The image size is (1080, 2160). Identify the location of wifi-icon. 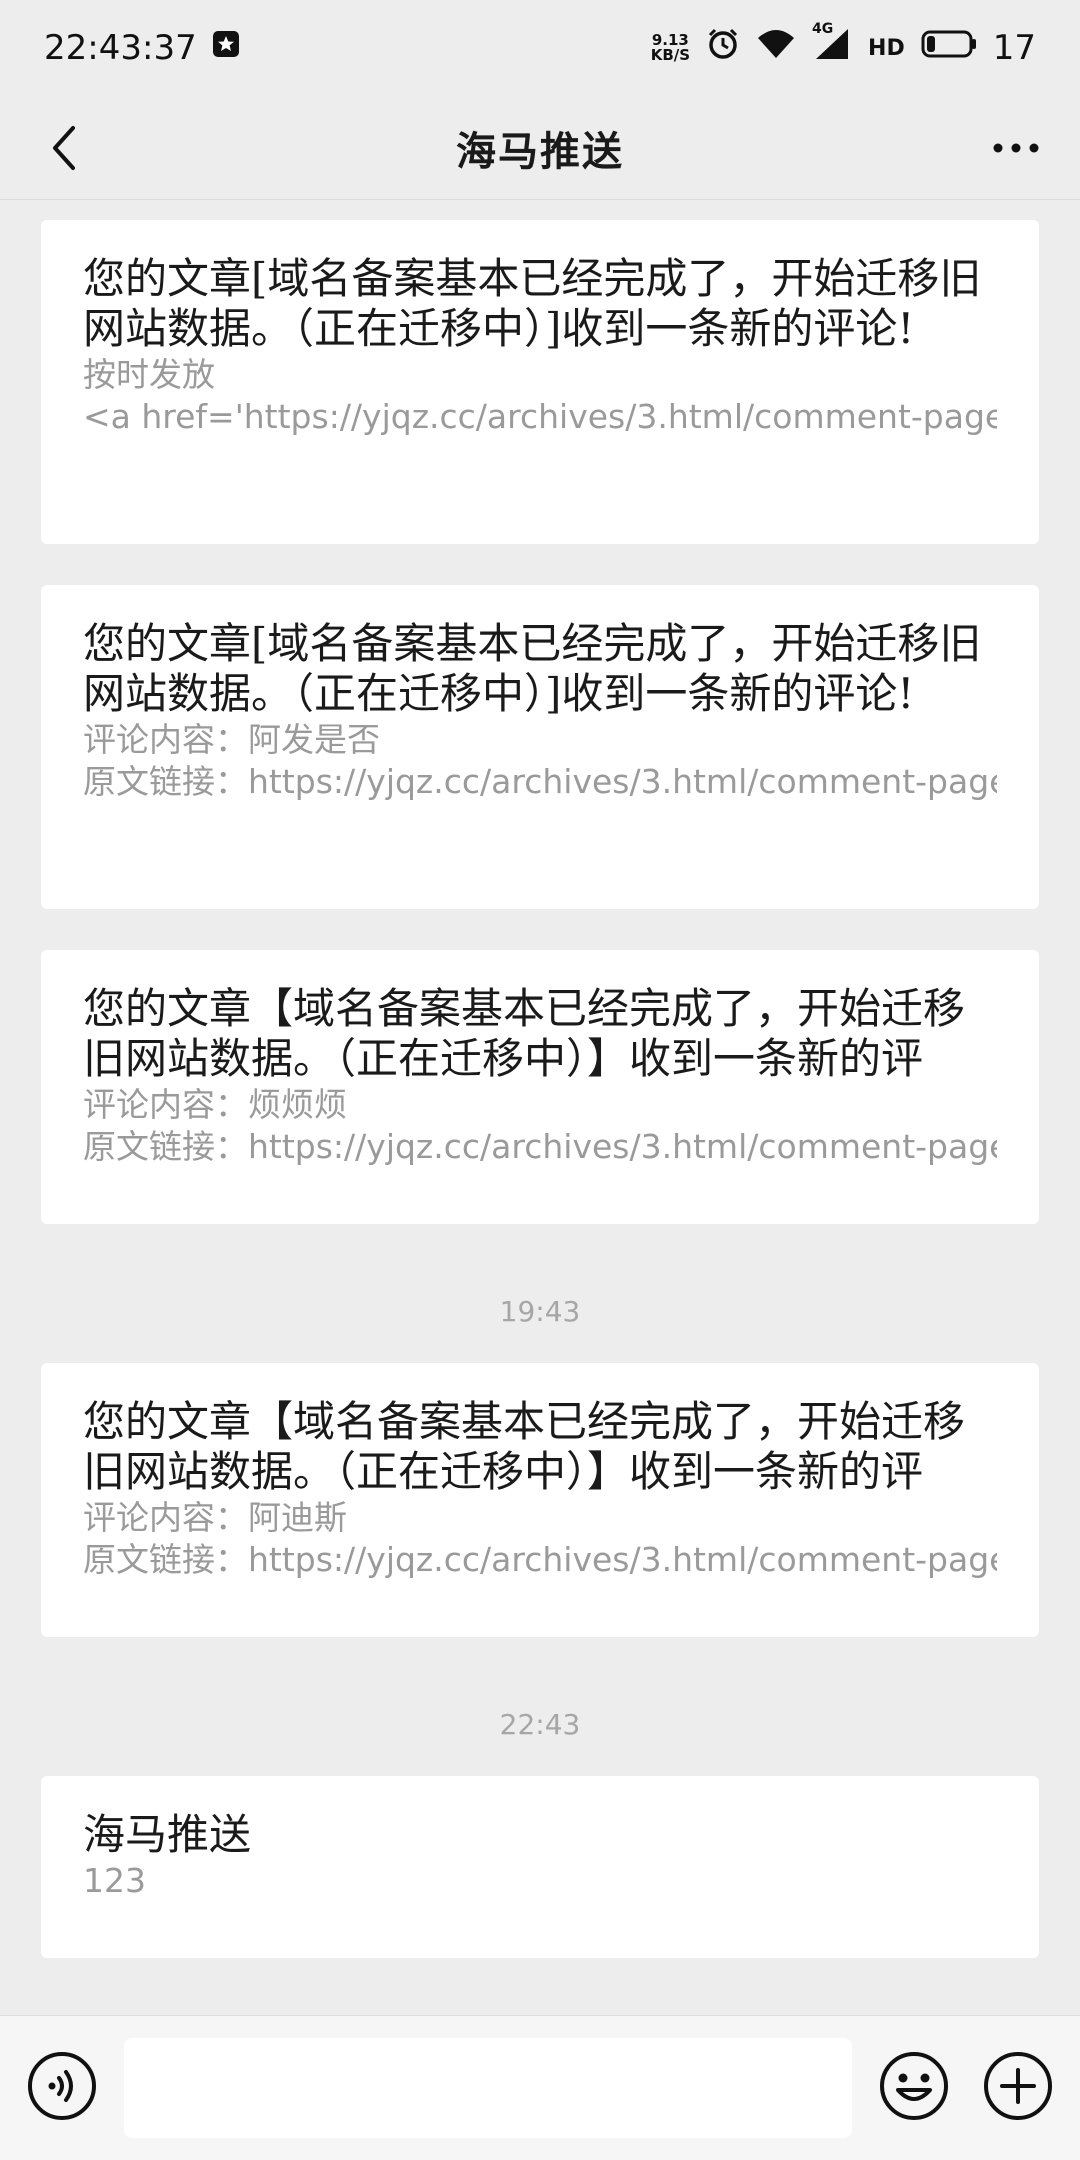
(776, 48).